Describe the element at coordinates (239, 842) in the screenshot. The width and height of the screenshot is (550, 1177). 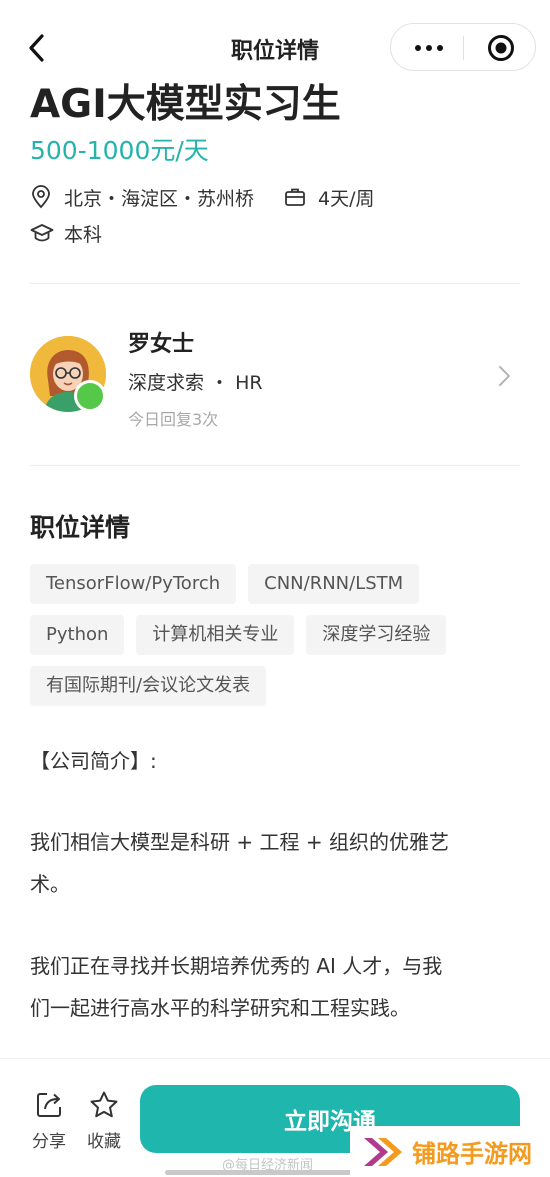
I see `description-line: 我们相信大模型是科研 + 工程 + 组织的优雅艺` at that location.